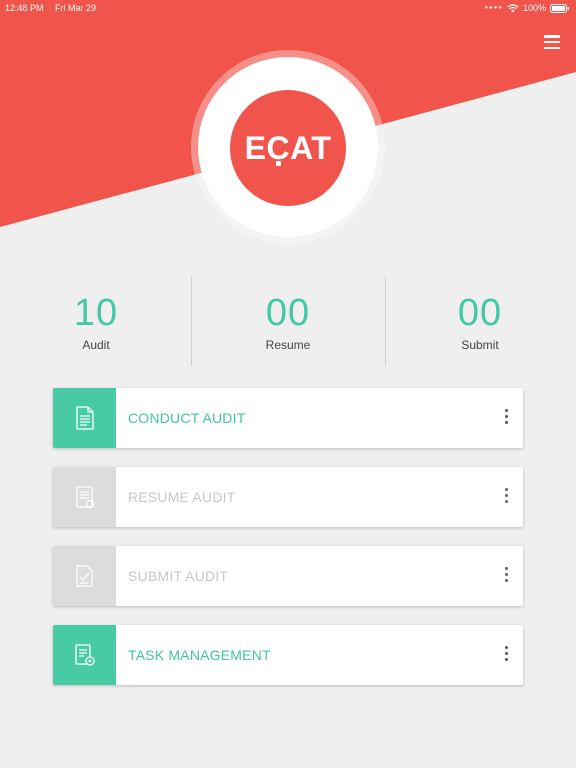 The image size is (576, 768). Describe the element at coordinates (24, 8) in the screenshot. I see `status-time: 12:48 PM` at that location.